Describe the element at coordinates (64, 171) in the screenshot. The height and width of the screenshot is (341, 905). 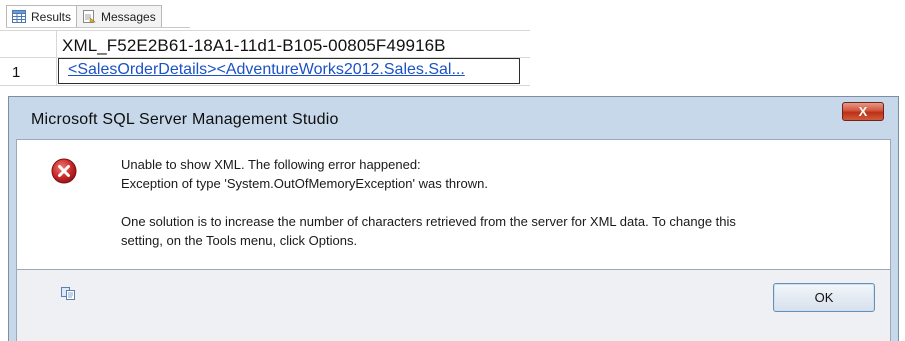
I see `error-icon` at that location.